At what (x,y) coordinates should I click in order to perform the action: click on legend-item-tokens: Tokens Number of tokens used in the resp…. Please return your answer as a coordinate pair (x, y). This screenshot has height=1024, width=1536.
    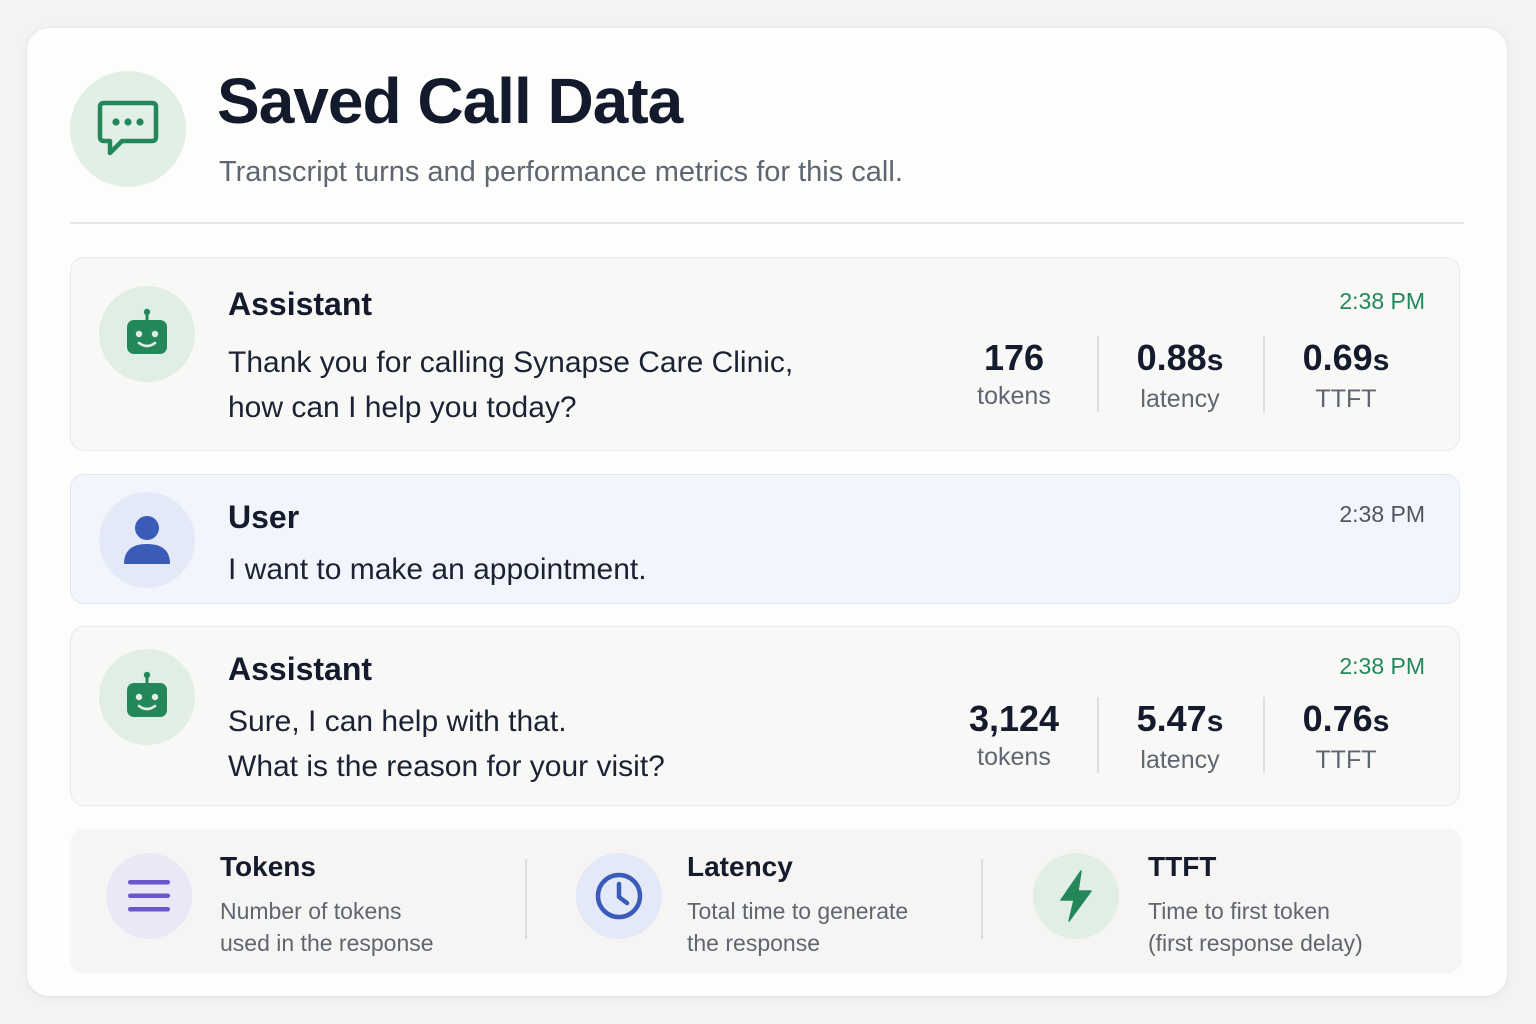
    Looking at the image, I should click on (300, 901).